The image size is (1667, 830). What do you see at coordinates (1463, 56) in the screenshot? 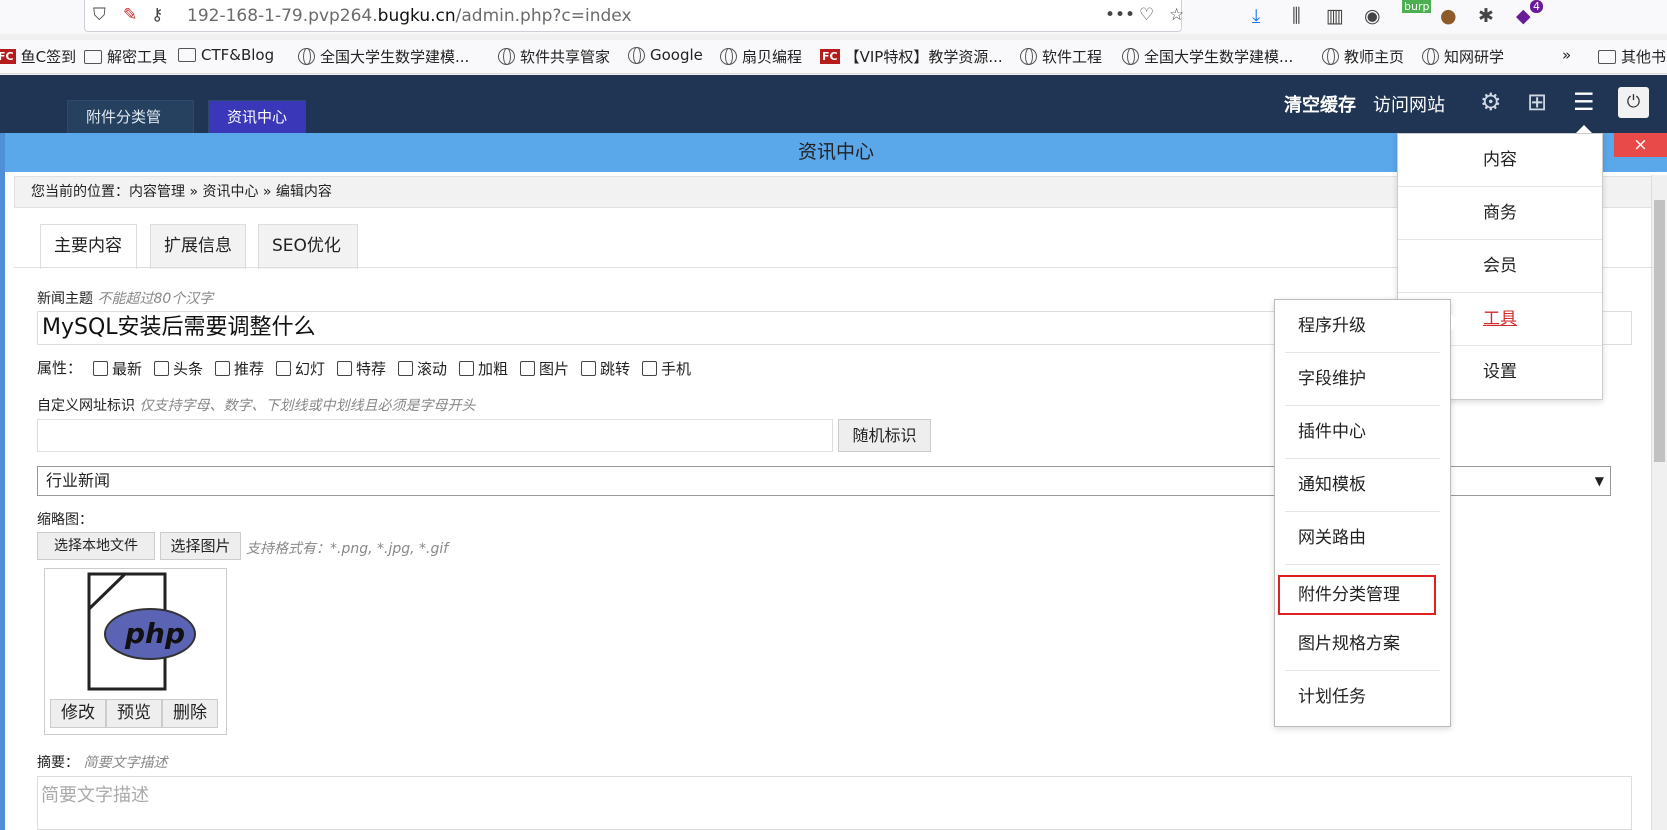
I see `bookmark-item: 知网研学` at bounding box center [1463, 56].